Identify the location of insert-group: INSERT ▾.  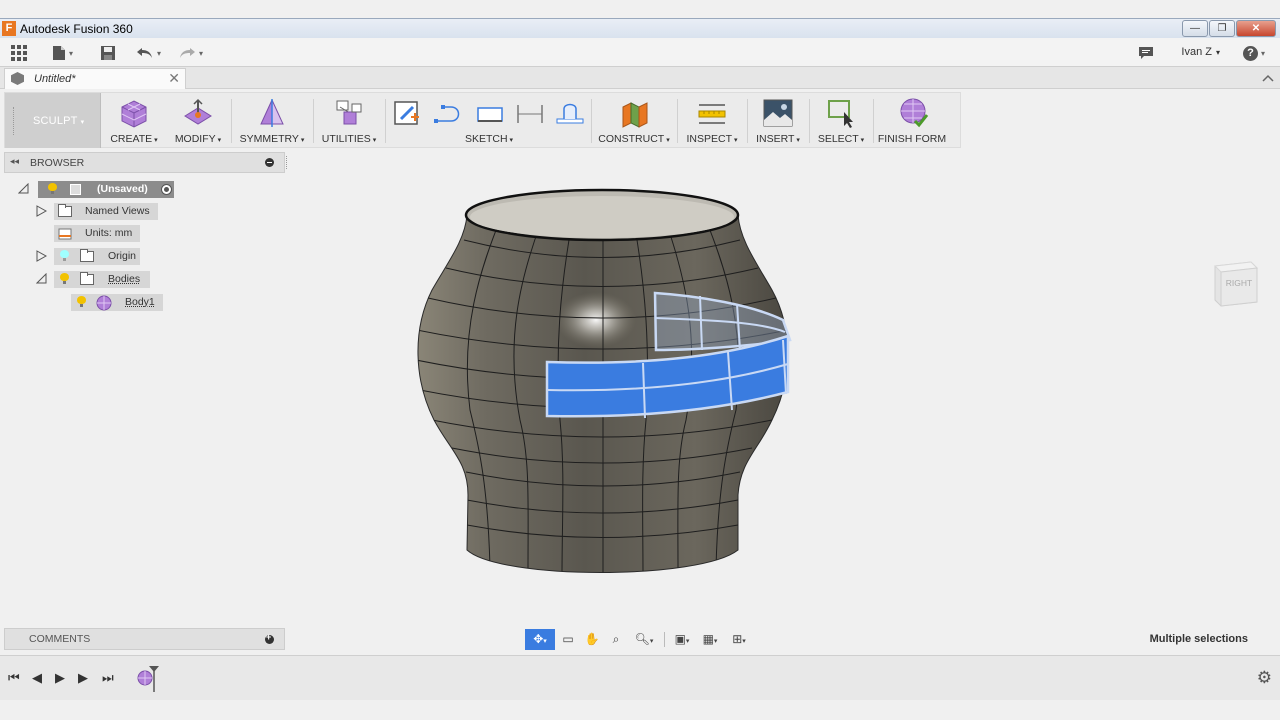
(778, 120).